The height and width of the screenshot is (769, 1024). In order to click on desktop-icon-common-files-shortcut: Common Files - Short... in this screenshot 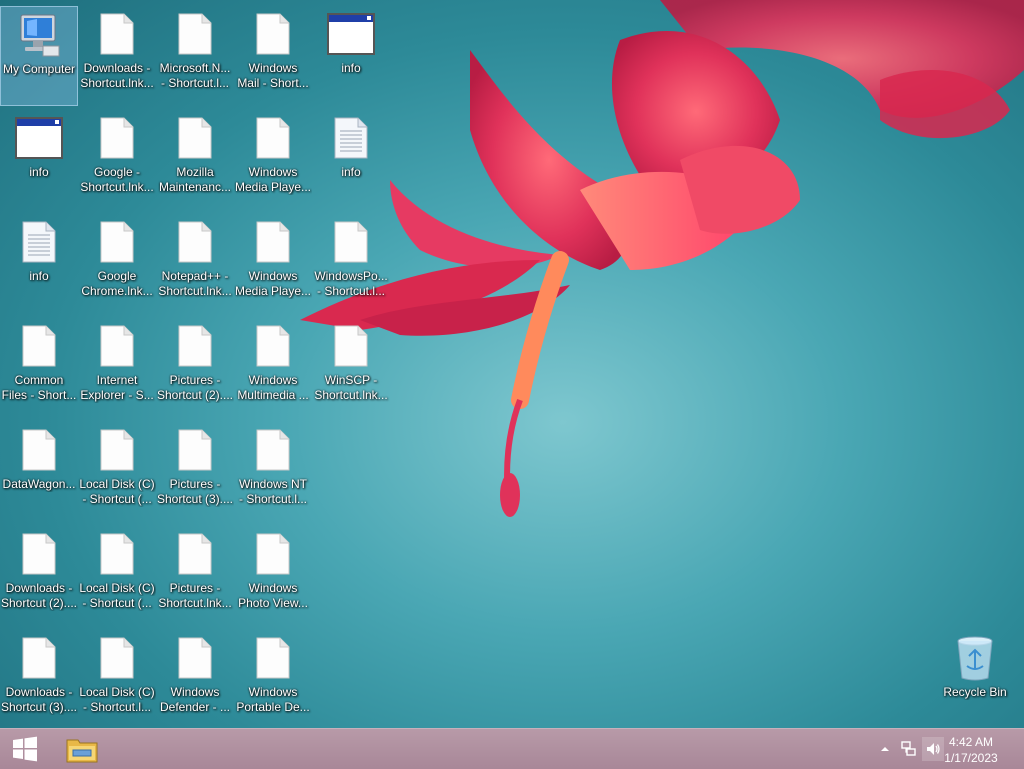, I will do `click(39, 368)`.